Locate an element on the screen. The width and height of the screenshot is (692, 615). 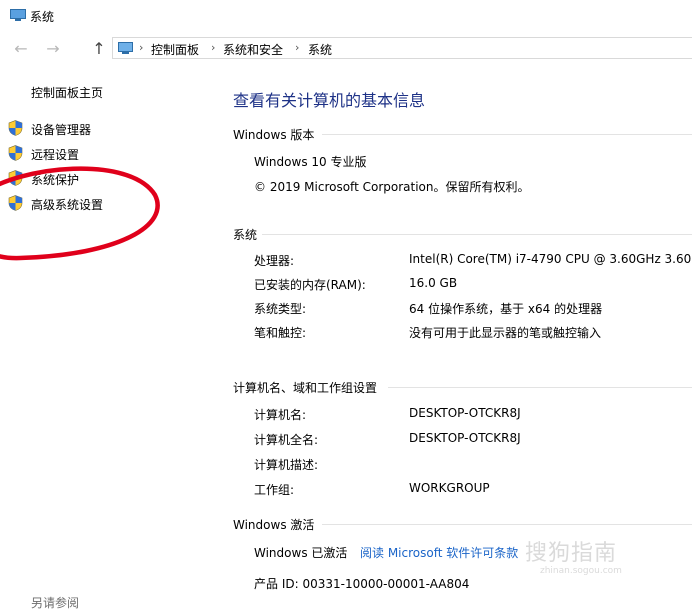
watermark-url: zhinan.sogou.com is located at coordinates (581, 571).